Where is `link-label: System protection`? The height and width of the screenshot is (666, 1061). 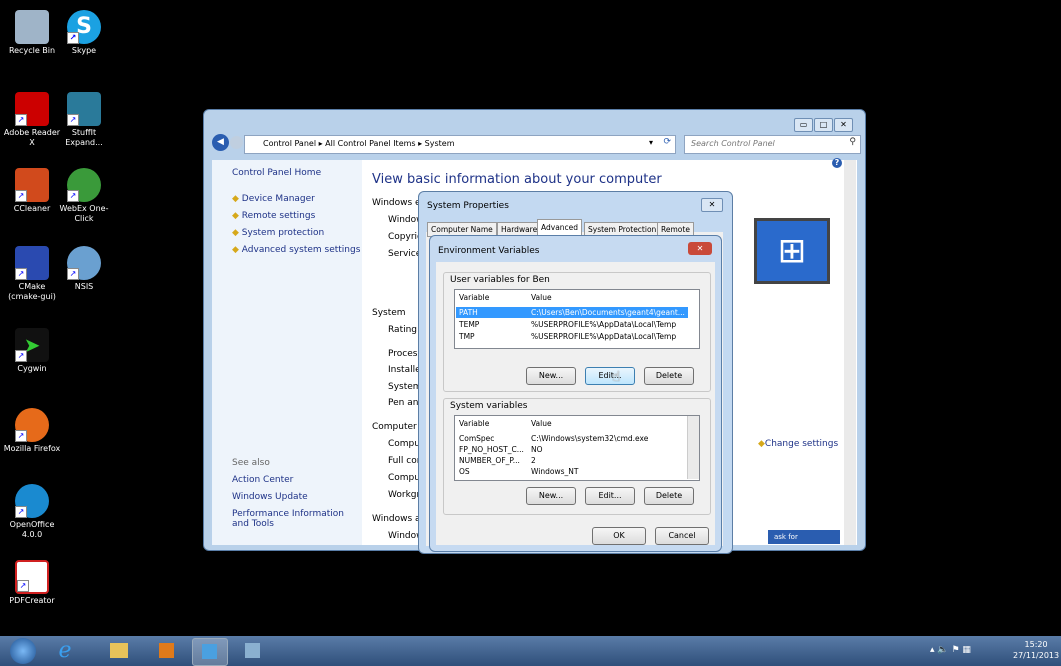
link-label: System protection is located at coordinates (283, 233).